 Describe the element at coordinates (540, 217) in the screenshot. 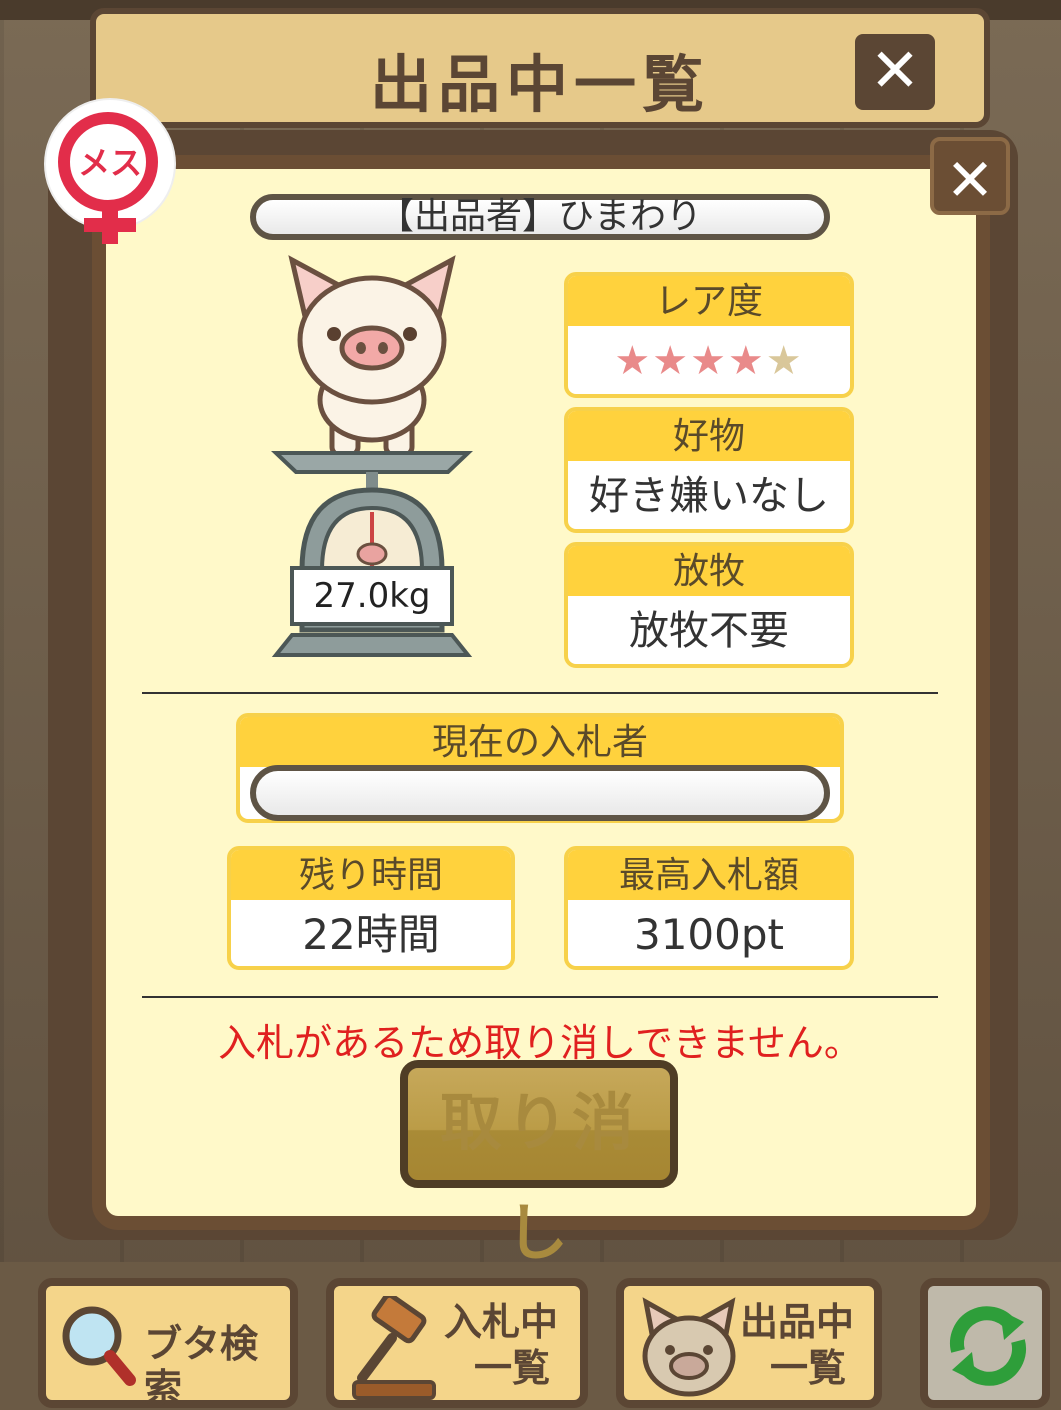

I see `seller-label: 【出品者】ひまわり` at that location.